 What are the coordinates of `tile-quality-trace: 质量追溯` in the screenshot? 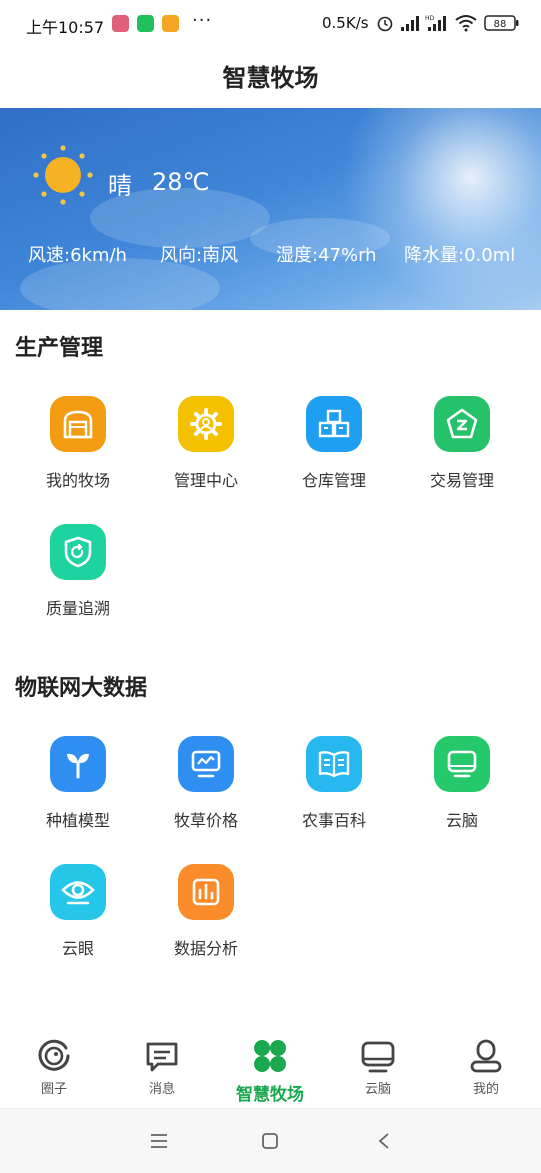 It's located at (78, 571).